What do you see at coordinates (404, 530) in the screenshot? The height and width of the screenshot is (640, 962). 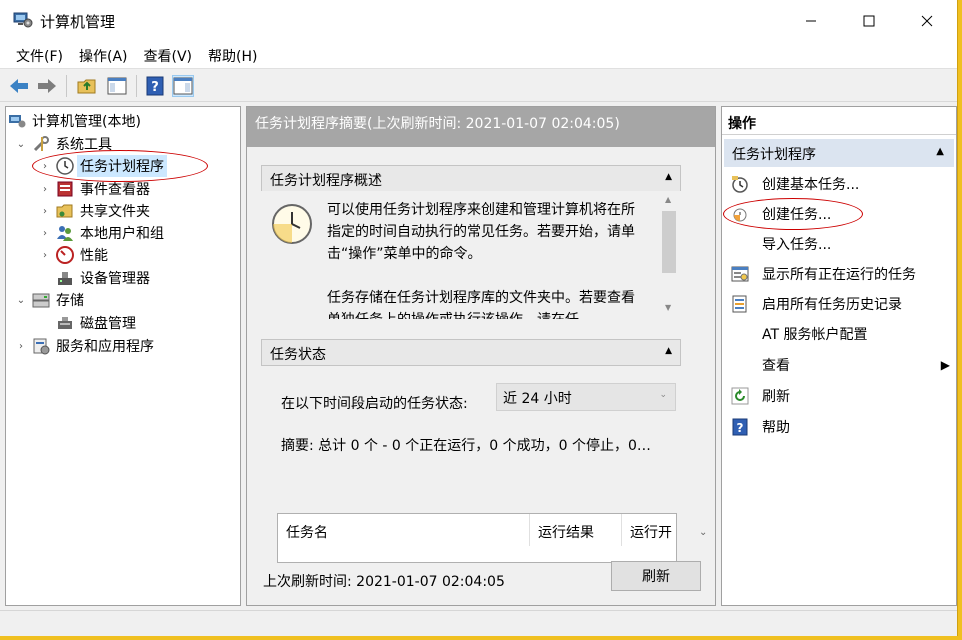 I see `column-header-task-name: 任务名` at bounding box center [404, 530].